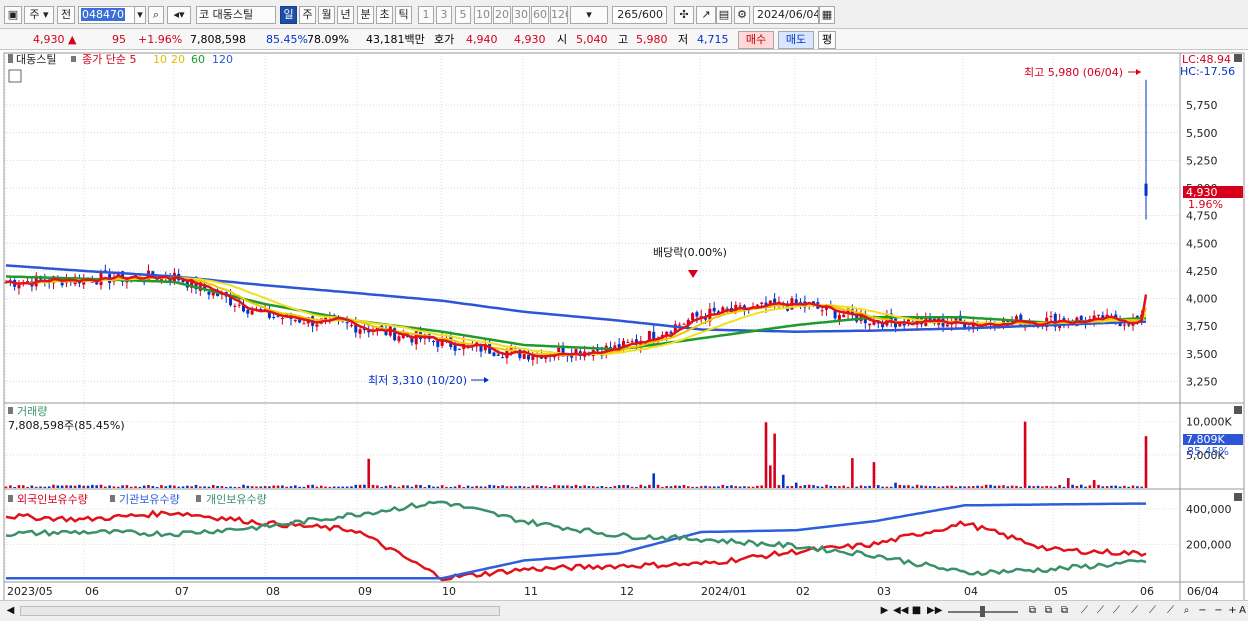 This screenshot has width=1248, height=621. What do you see at coordinates (260, 611) in the screenshot?
I see `scroll-track` at bounding box center [260, 611].